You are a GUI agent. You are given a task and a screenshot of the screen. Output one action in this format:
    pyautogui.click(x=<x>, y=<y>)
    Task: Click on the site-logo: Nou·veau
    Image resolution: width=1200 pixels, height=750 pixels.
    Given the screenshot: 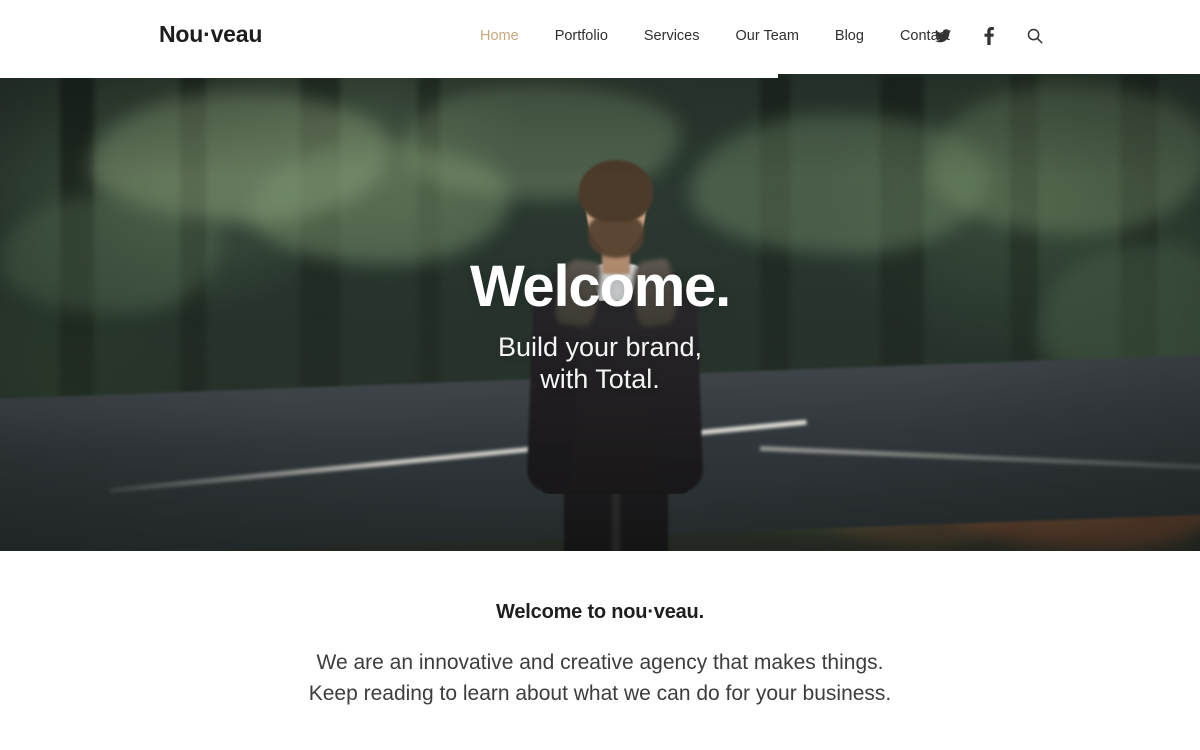 What is the action you would take?
    pyautogui.click(x=210, y=34)
    